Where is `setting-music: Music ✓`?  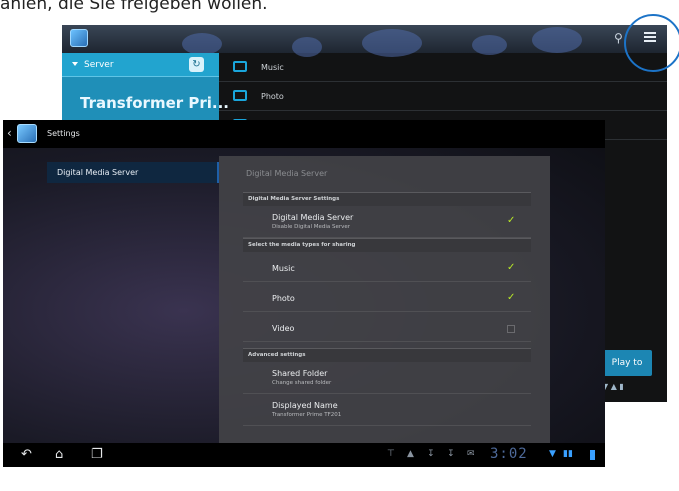
setting-music: Music ✓ is located at coordinates (387, 267).